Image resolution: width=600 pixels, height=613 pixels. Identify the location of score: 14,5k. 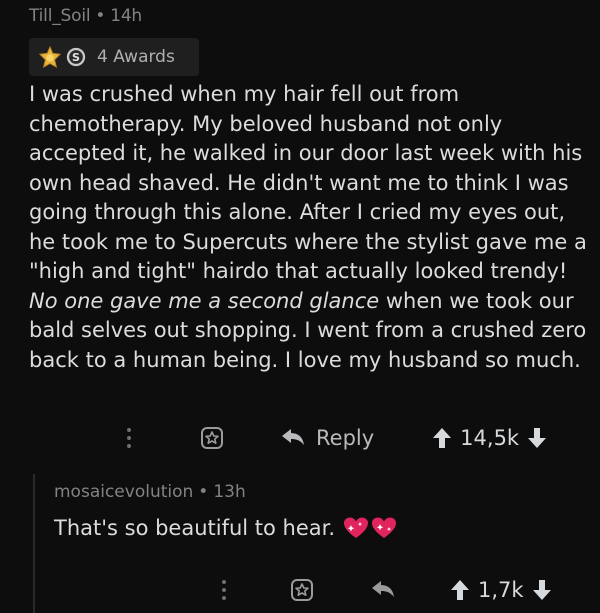
(490, 438).